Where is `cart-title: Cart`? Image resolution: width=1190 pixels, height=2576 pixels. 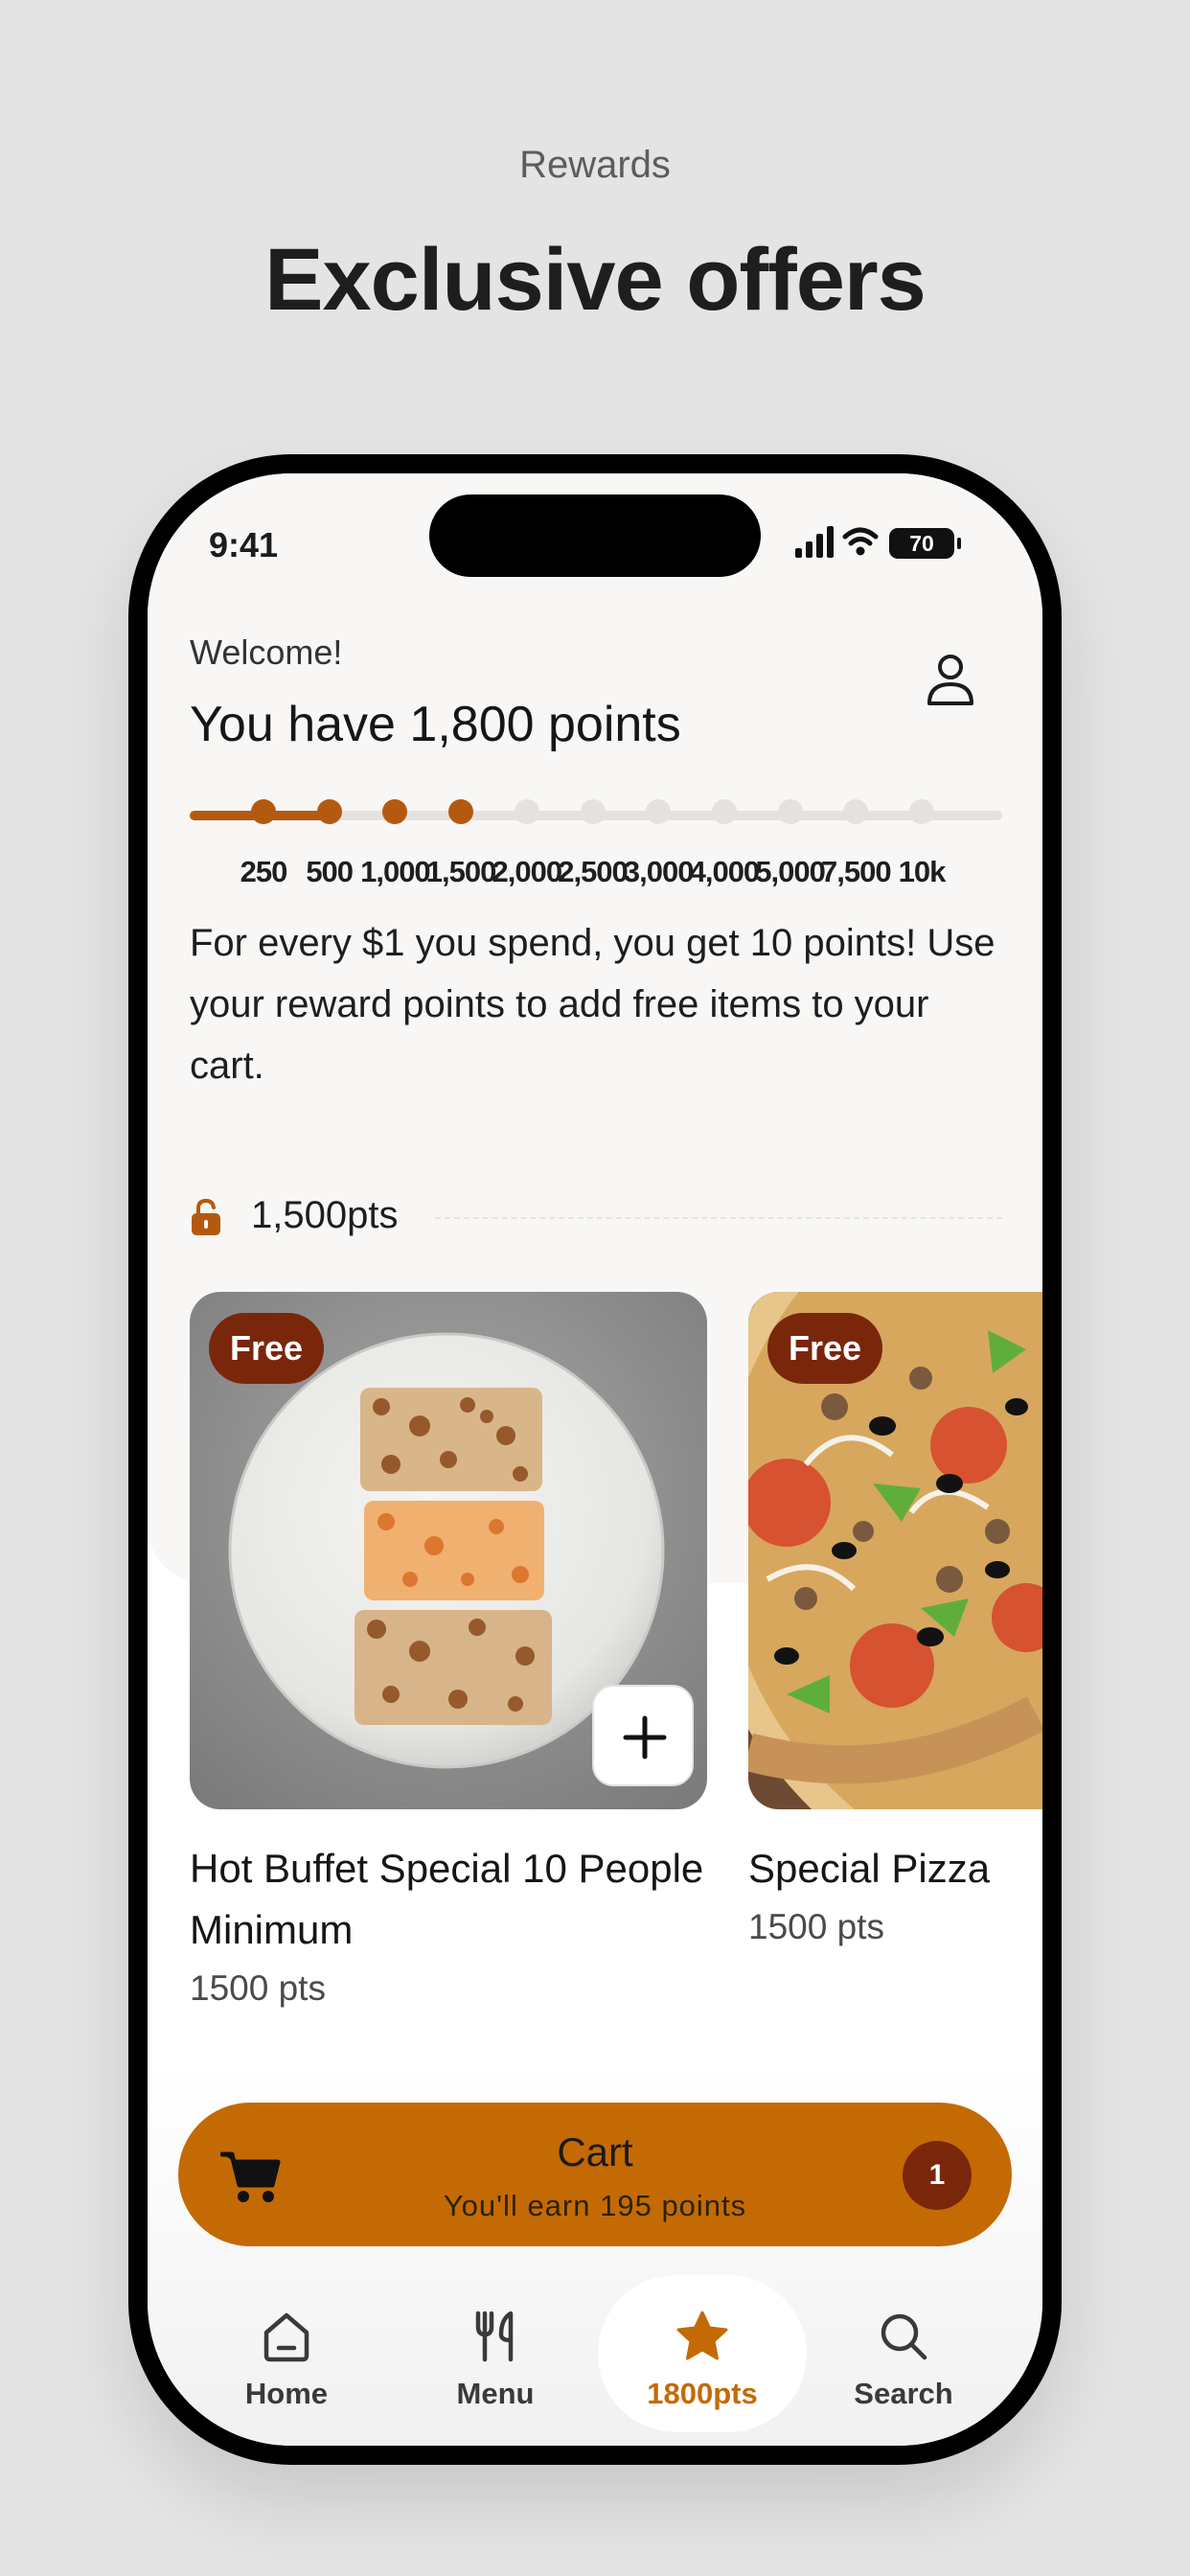
cart-title: Cart is located at coordinates (595, 2151).